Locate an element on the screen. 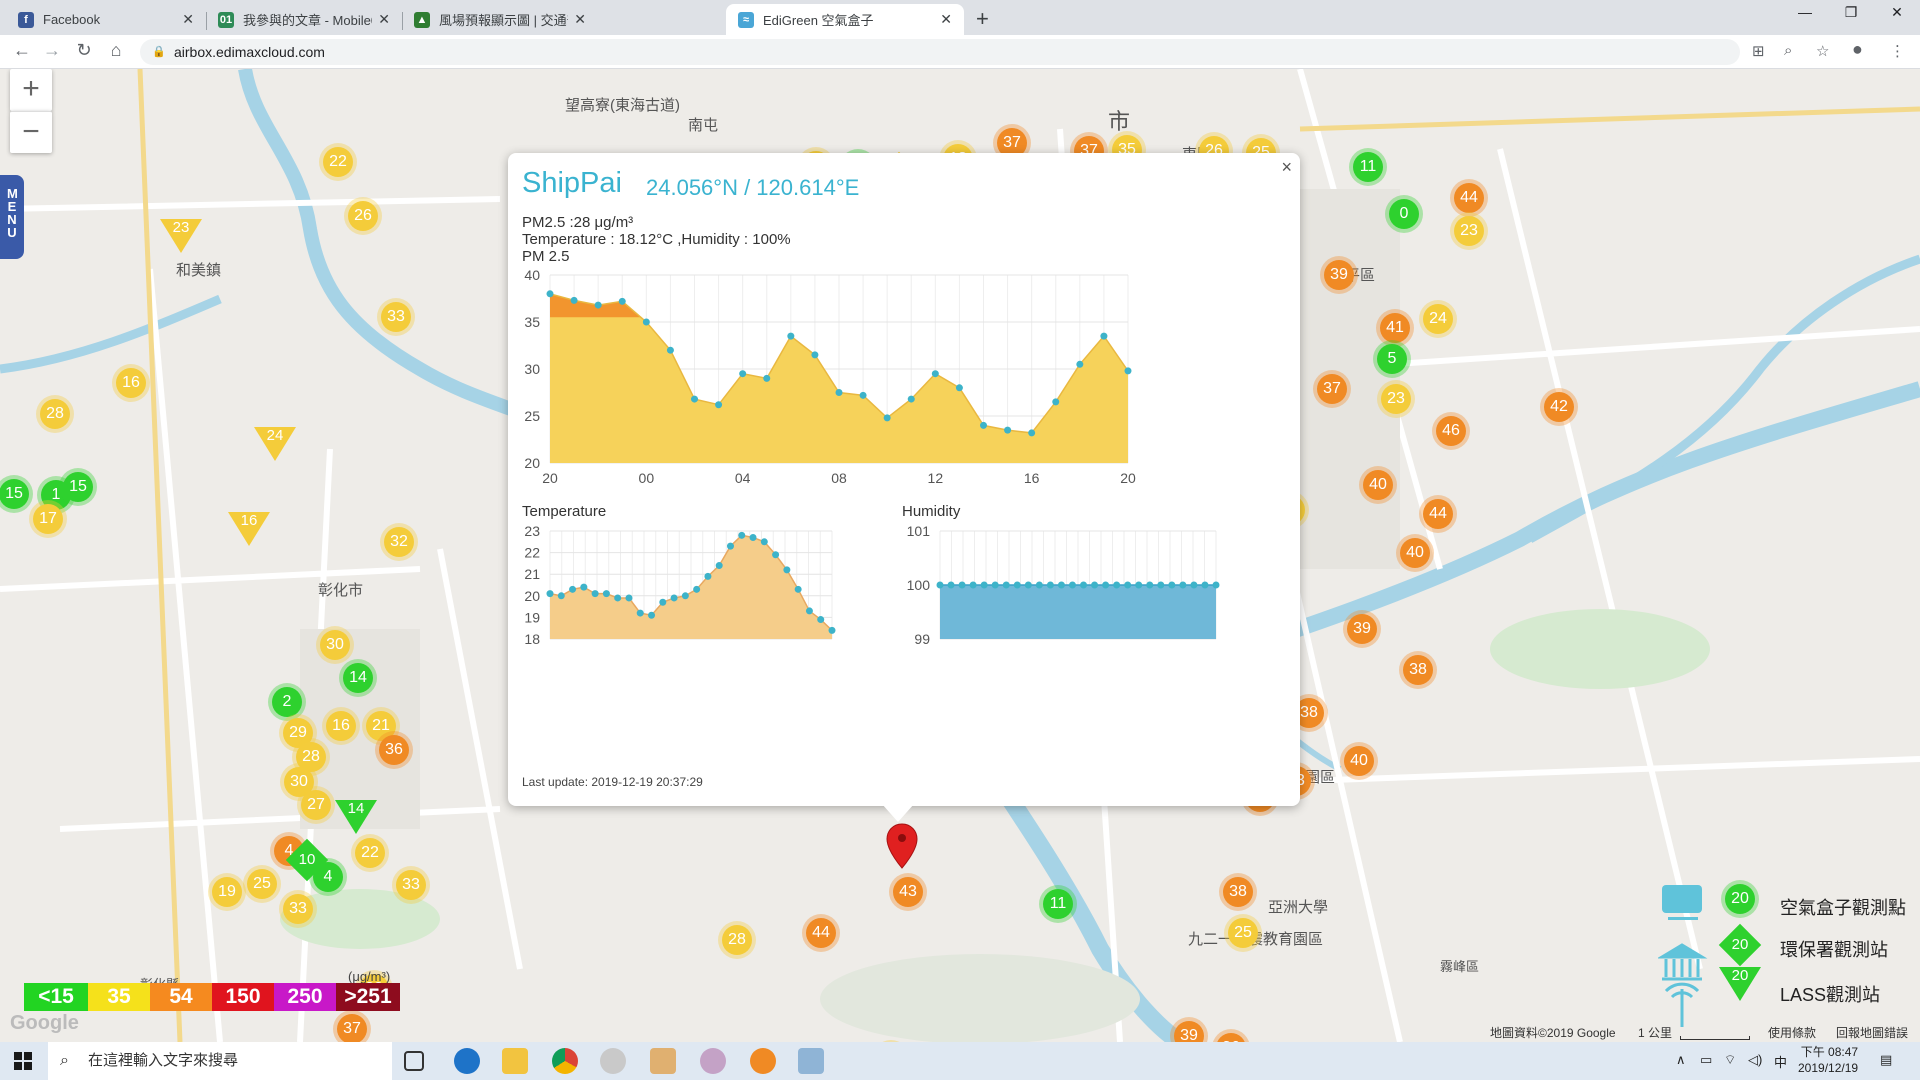  forward-icon: → is located at coordinates (52, 50).